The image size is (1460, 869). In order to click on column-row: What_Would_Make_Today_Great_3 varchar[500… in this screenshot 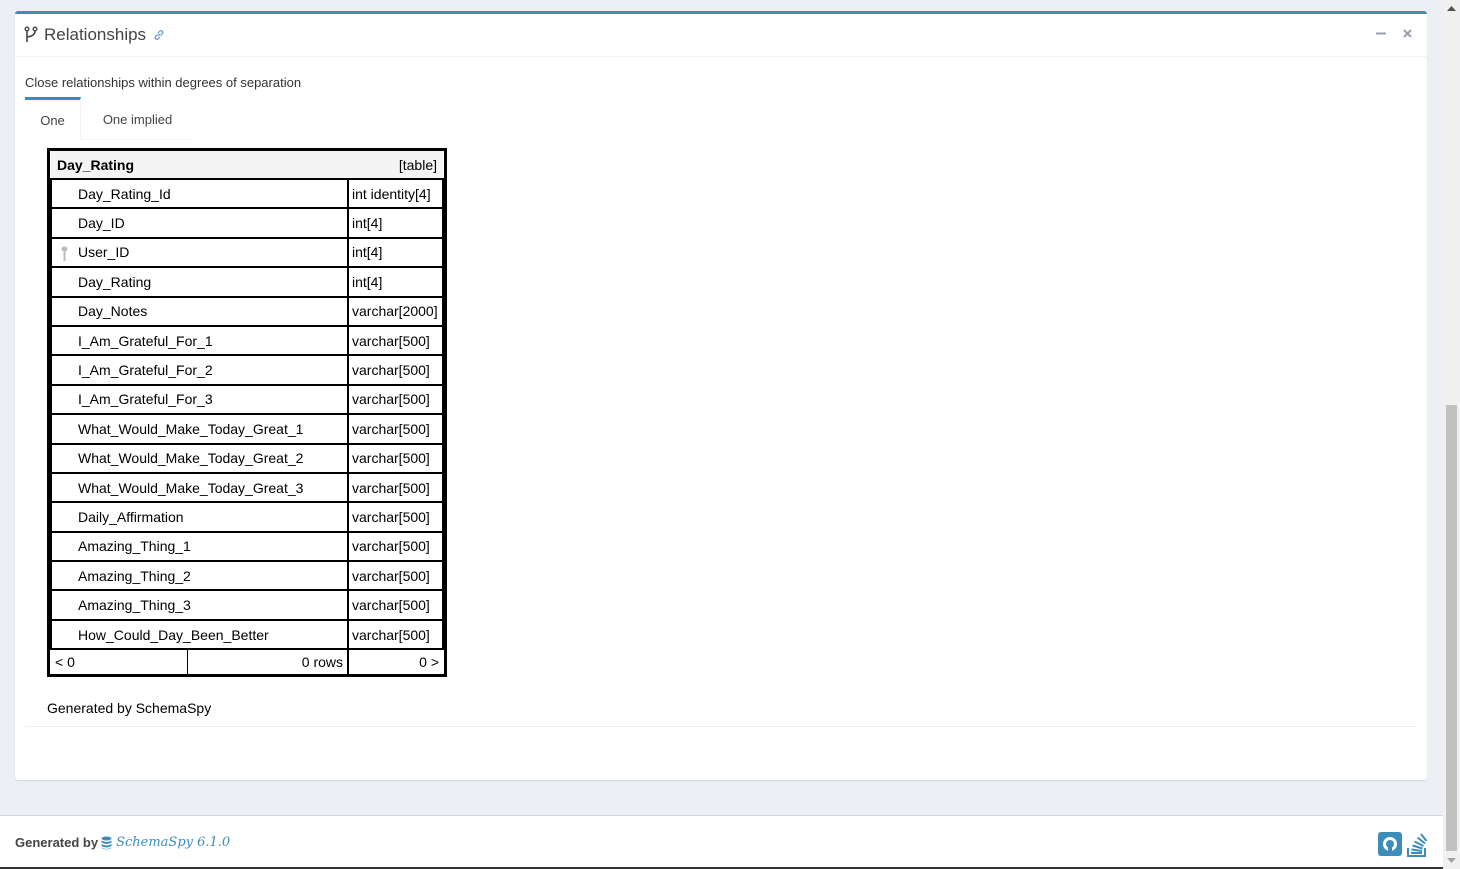, I will do `click(247, 488)`.